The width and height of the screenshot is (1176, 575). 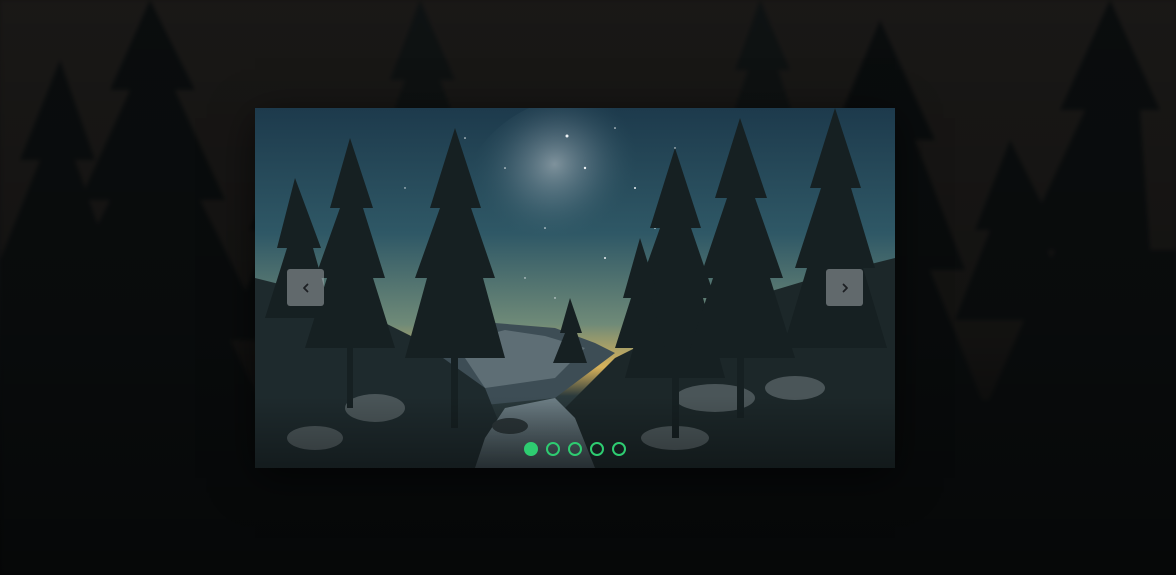 I want to click on chevron-left-icon, so click(x=305, y=287).